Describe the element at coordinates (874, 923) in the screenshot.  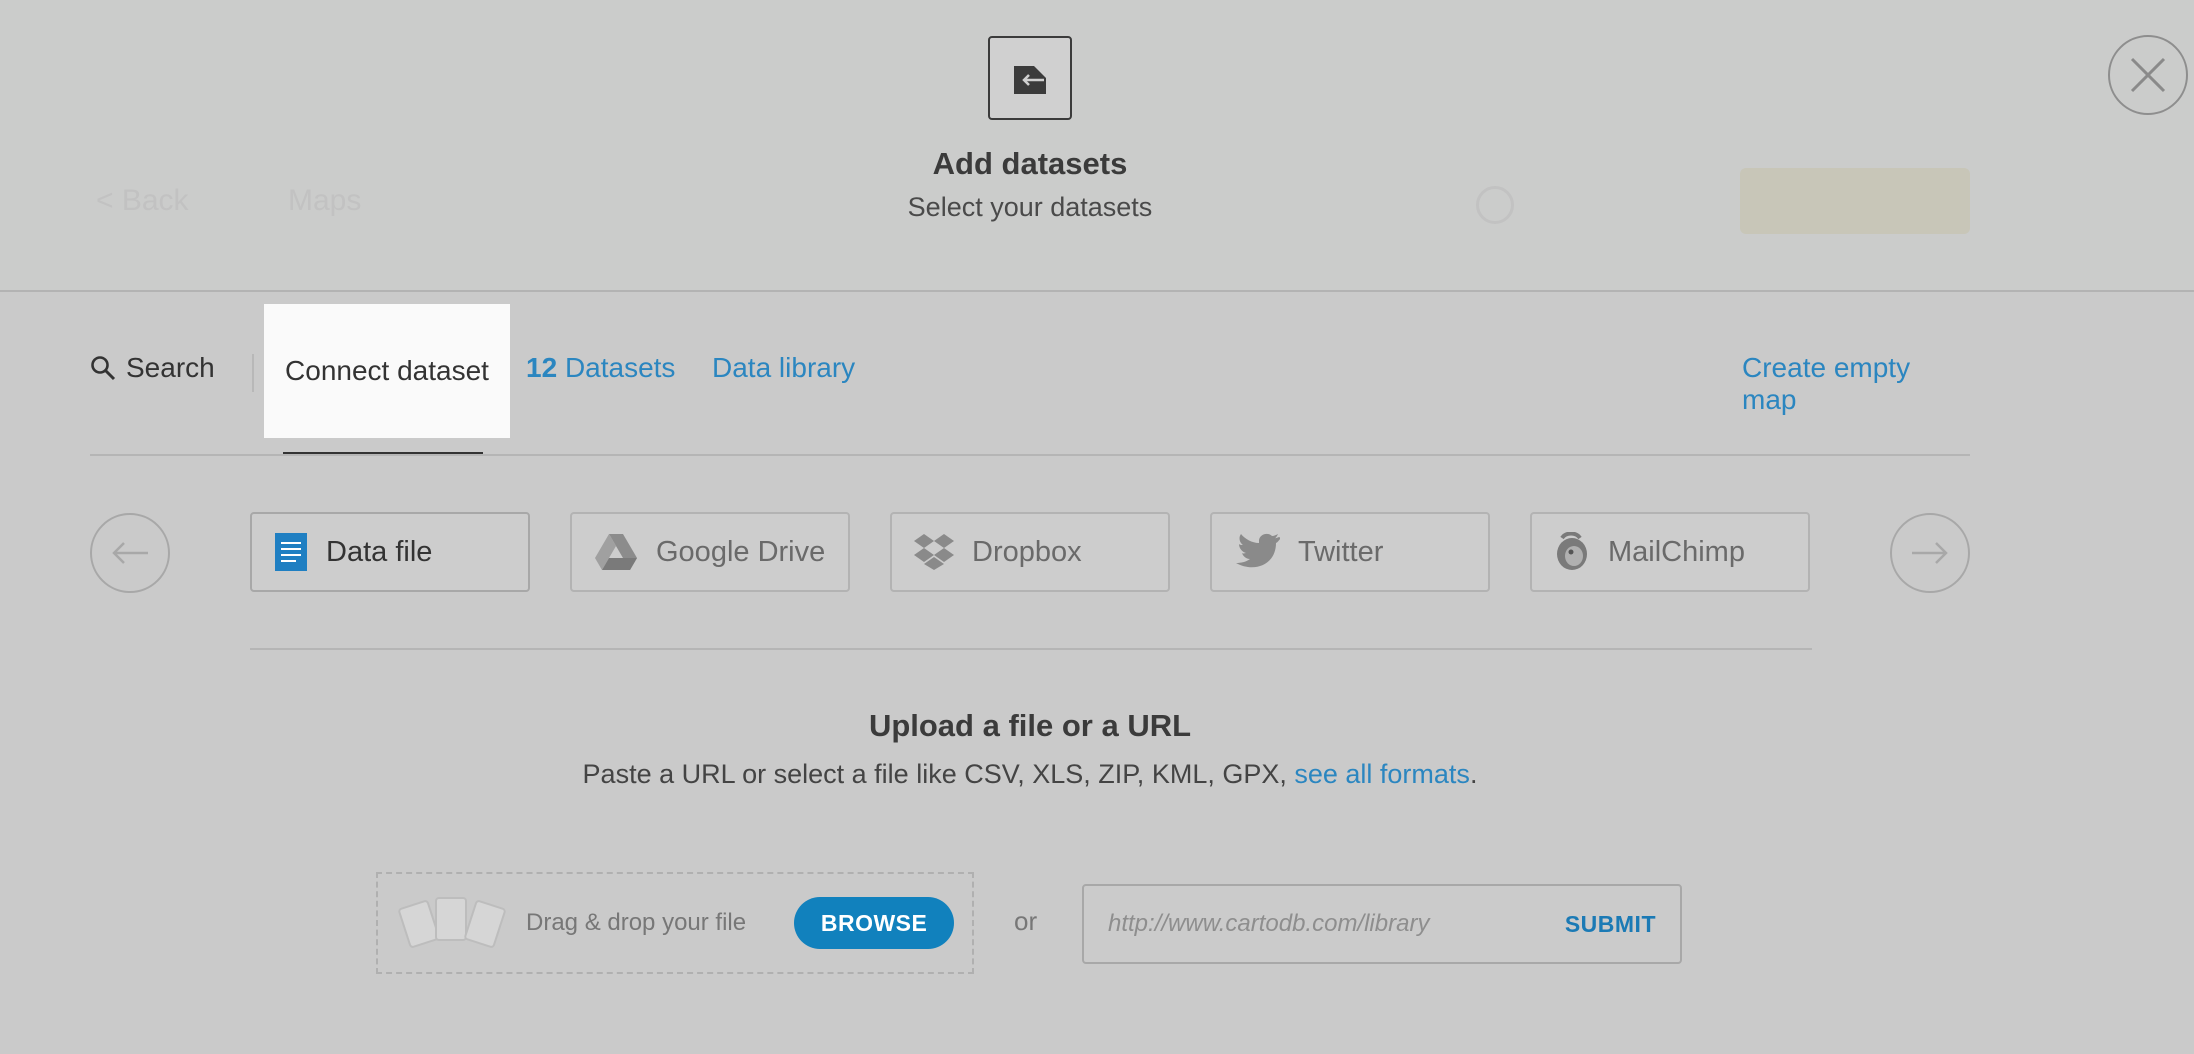
I see `browse-button: BROWSE` at that location.